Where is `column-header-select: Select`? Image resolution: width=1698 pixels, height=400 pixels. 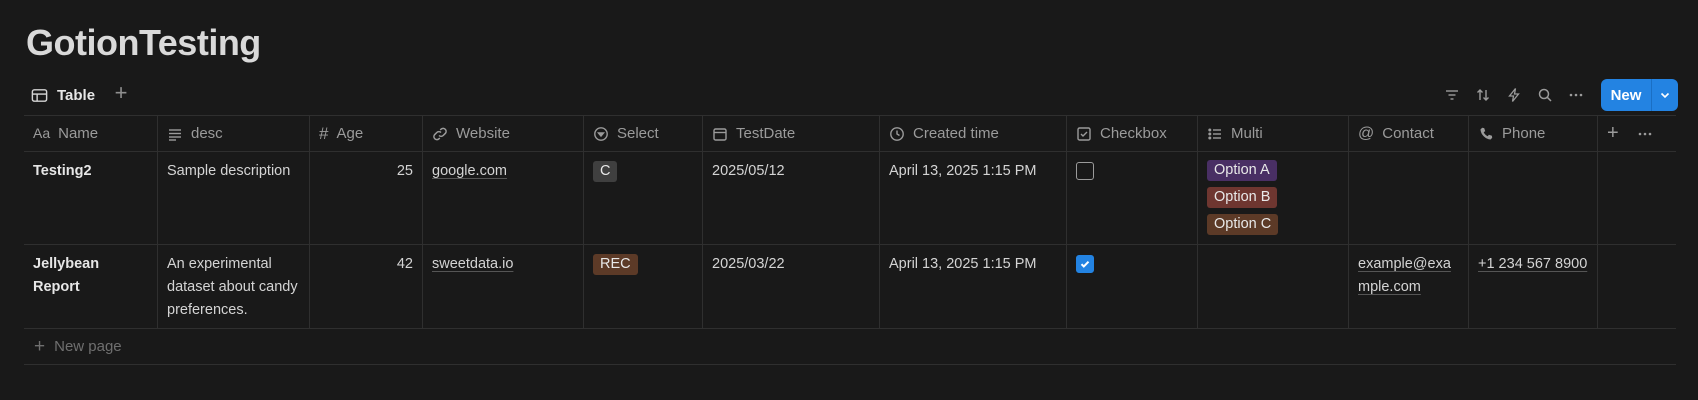 column-header-select: Select is located at coordinates (643, 133).